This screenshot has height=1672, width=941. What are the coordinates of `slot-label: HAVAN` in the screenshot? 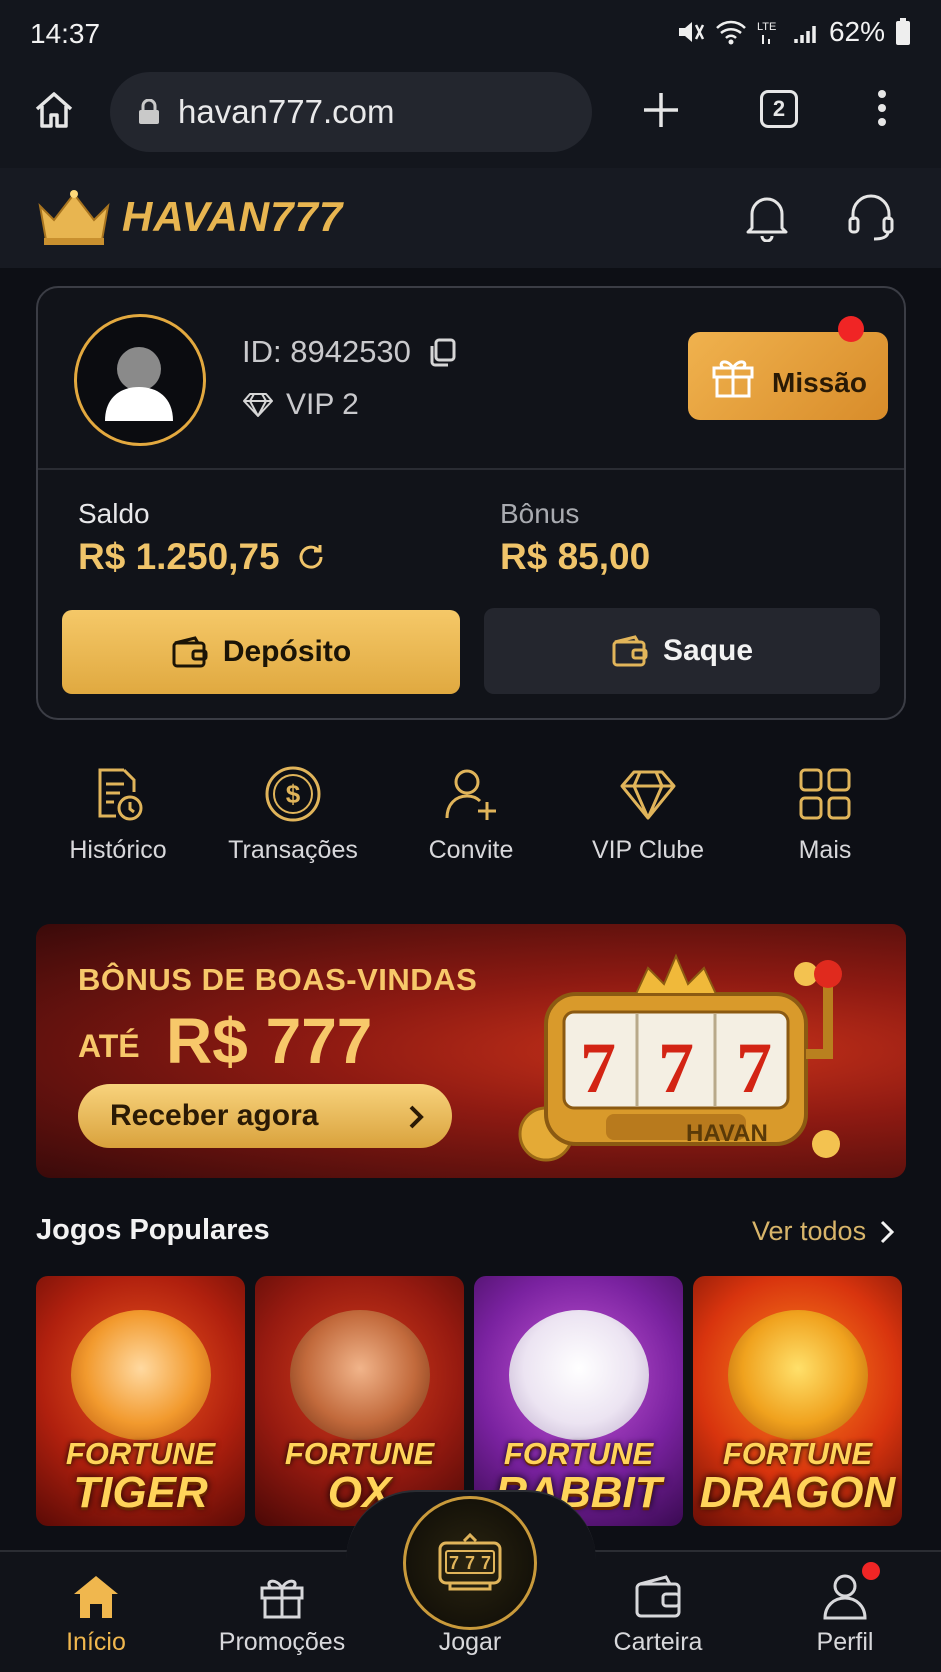 It's located at (727, 1133).